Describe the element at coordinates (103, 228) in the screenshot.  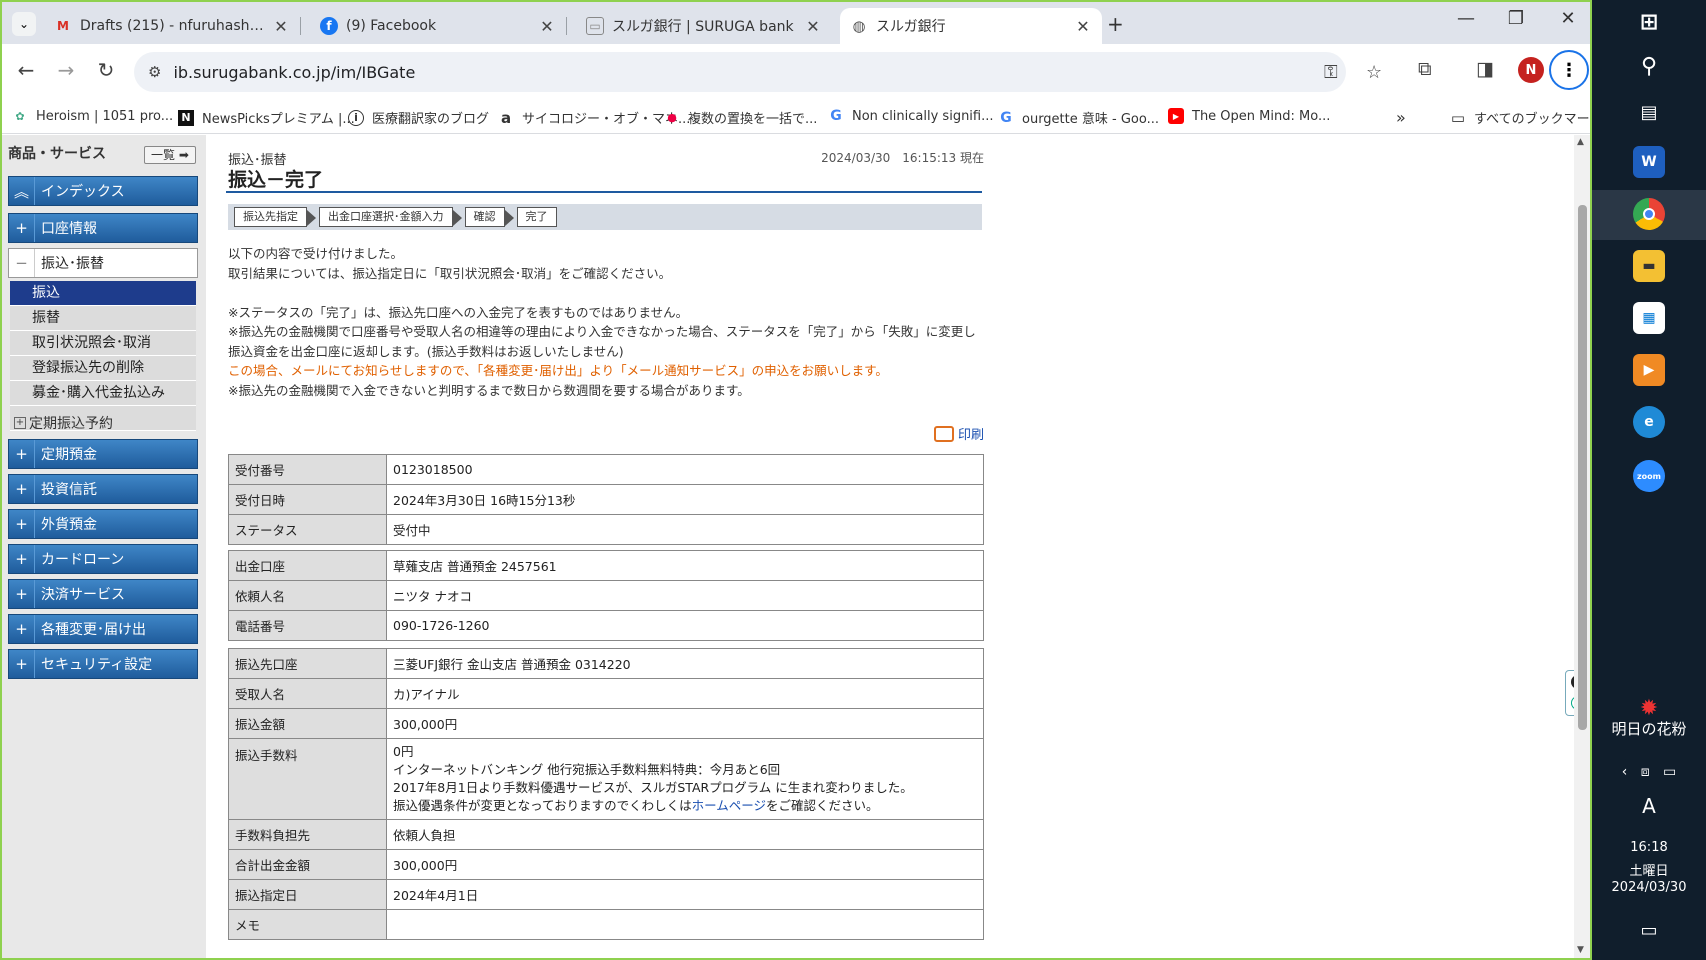
I see `menu-account-info: + 口座情報` at that location.